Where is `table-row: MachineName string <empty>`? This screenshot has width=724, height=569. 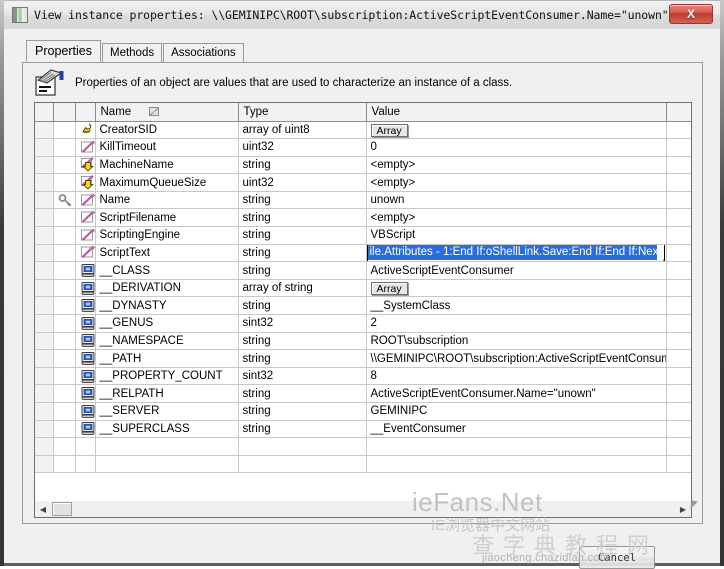 table-row: MachineName string <empty> is located at coordinates (363, 165).